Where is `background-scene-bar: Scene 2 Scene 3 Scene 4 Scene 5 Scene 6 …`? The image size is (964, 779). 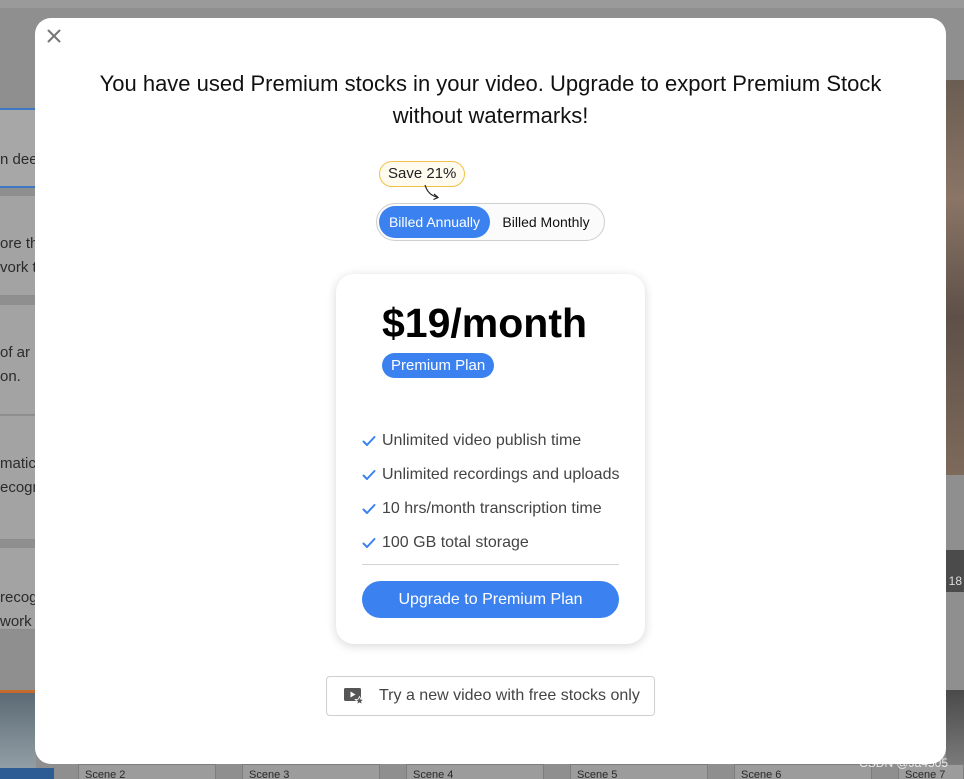
background-scene-bar: Scene 2 Scene 3 Scene 4 Scene 5 Scene 6 … is located at coordinates (482, 771).